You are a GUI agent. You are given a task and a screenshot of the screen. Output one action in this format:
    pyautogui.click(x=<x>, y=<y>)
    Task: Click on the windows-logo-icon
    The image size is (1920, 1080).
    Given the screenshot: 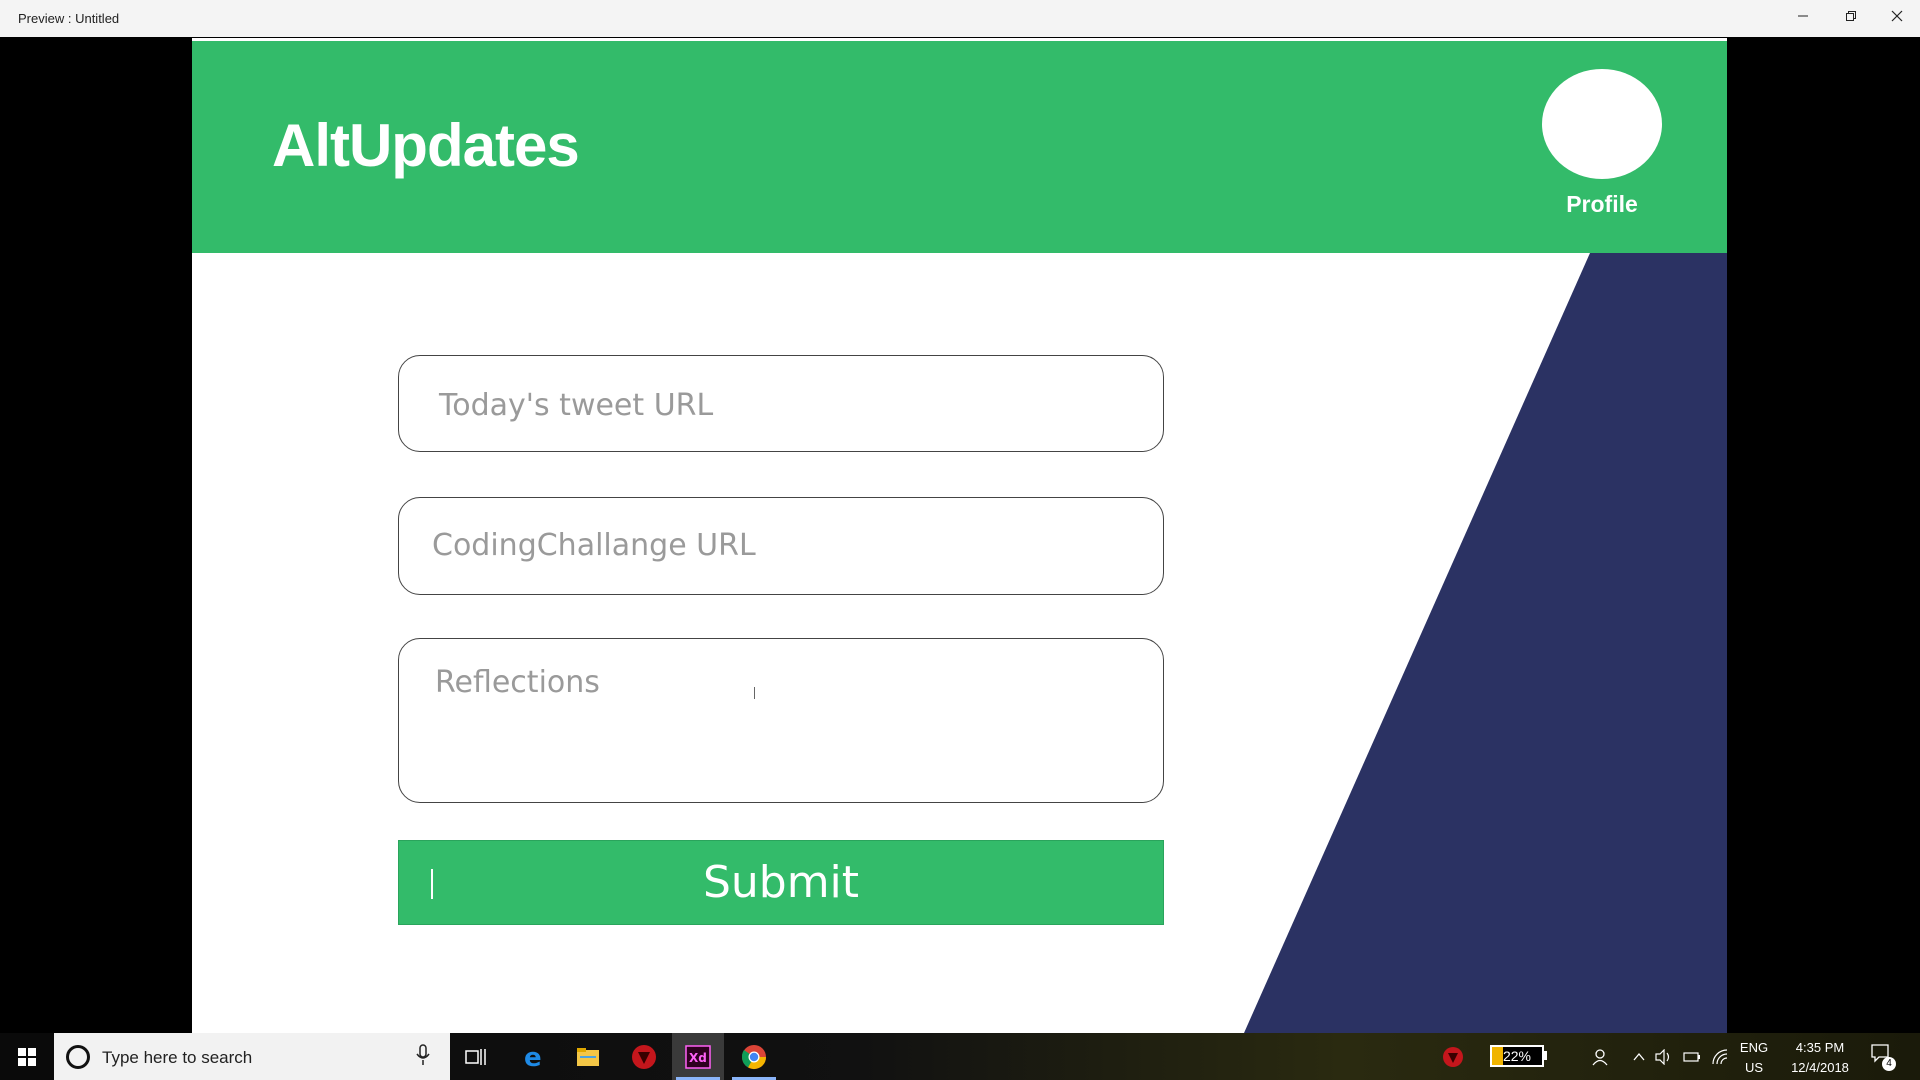 What is the action you would take?
    pyautogui.click(x=27, y=1056)
    